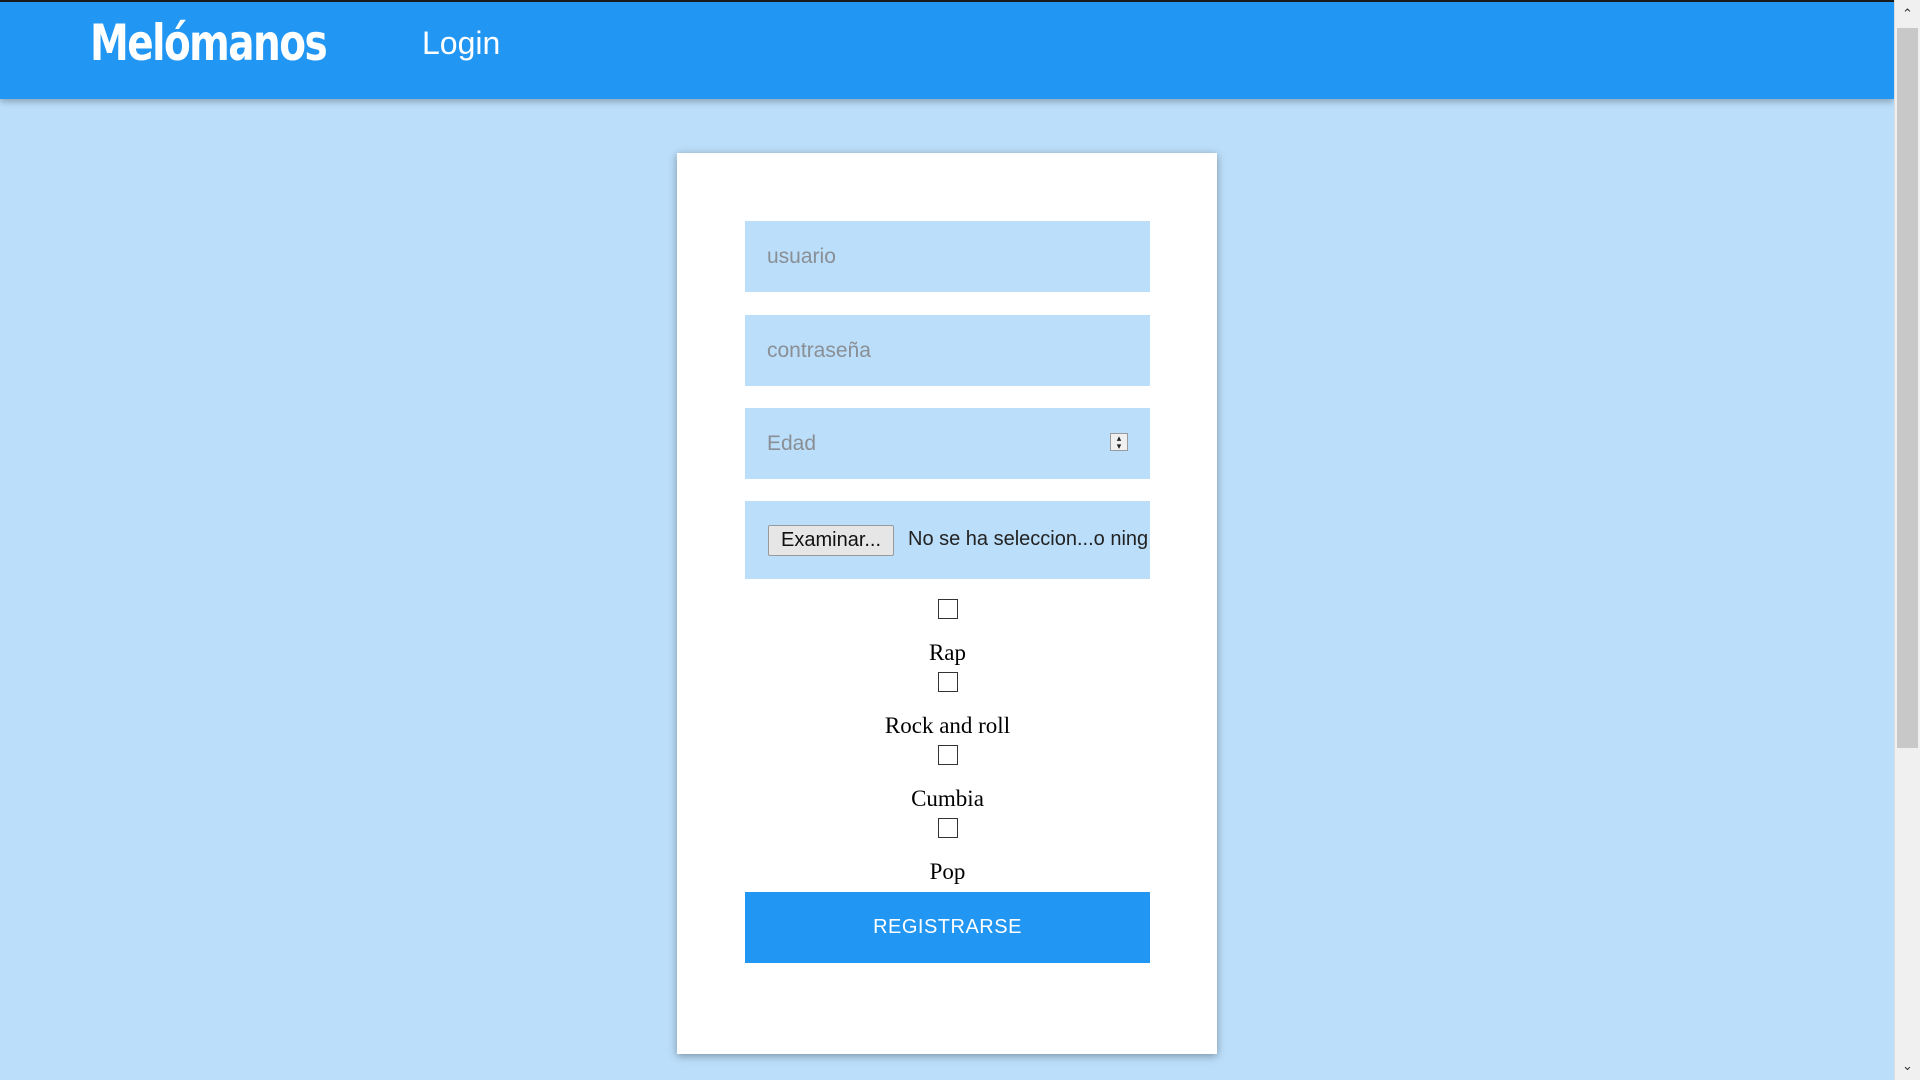  Describe the element at coordinates (947, 682) in the screenshot. I see `genre-checkbox-rock-and-roll` at that location.